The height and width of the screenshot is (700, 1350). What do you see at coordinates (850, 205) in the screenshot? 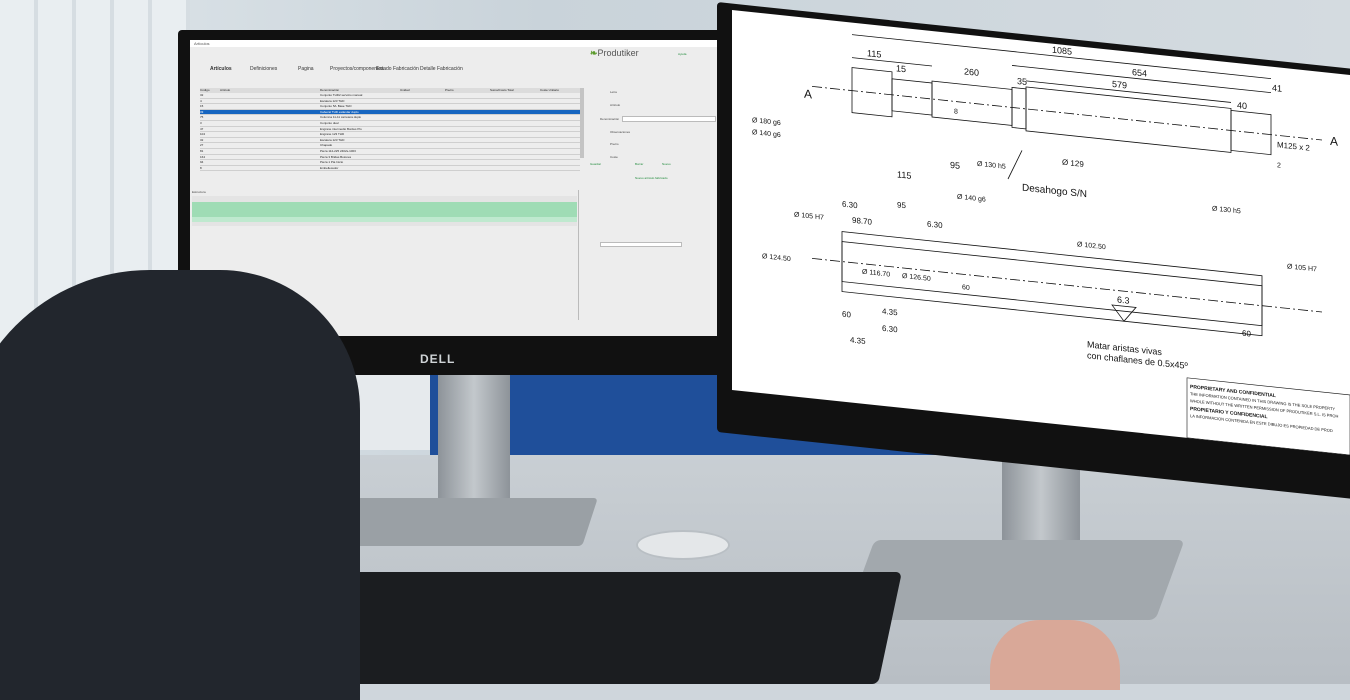
I see `dim-6-30-a: 6.30` at bounding box center [850, 205].